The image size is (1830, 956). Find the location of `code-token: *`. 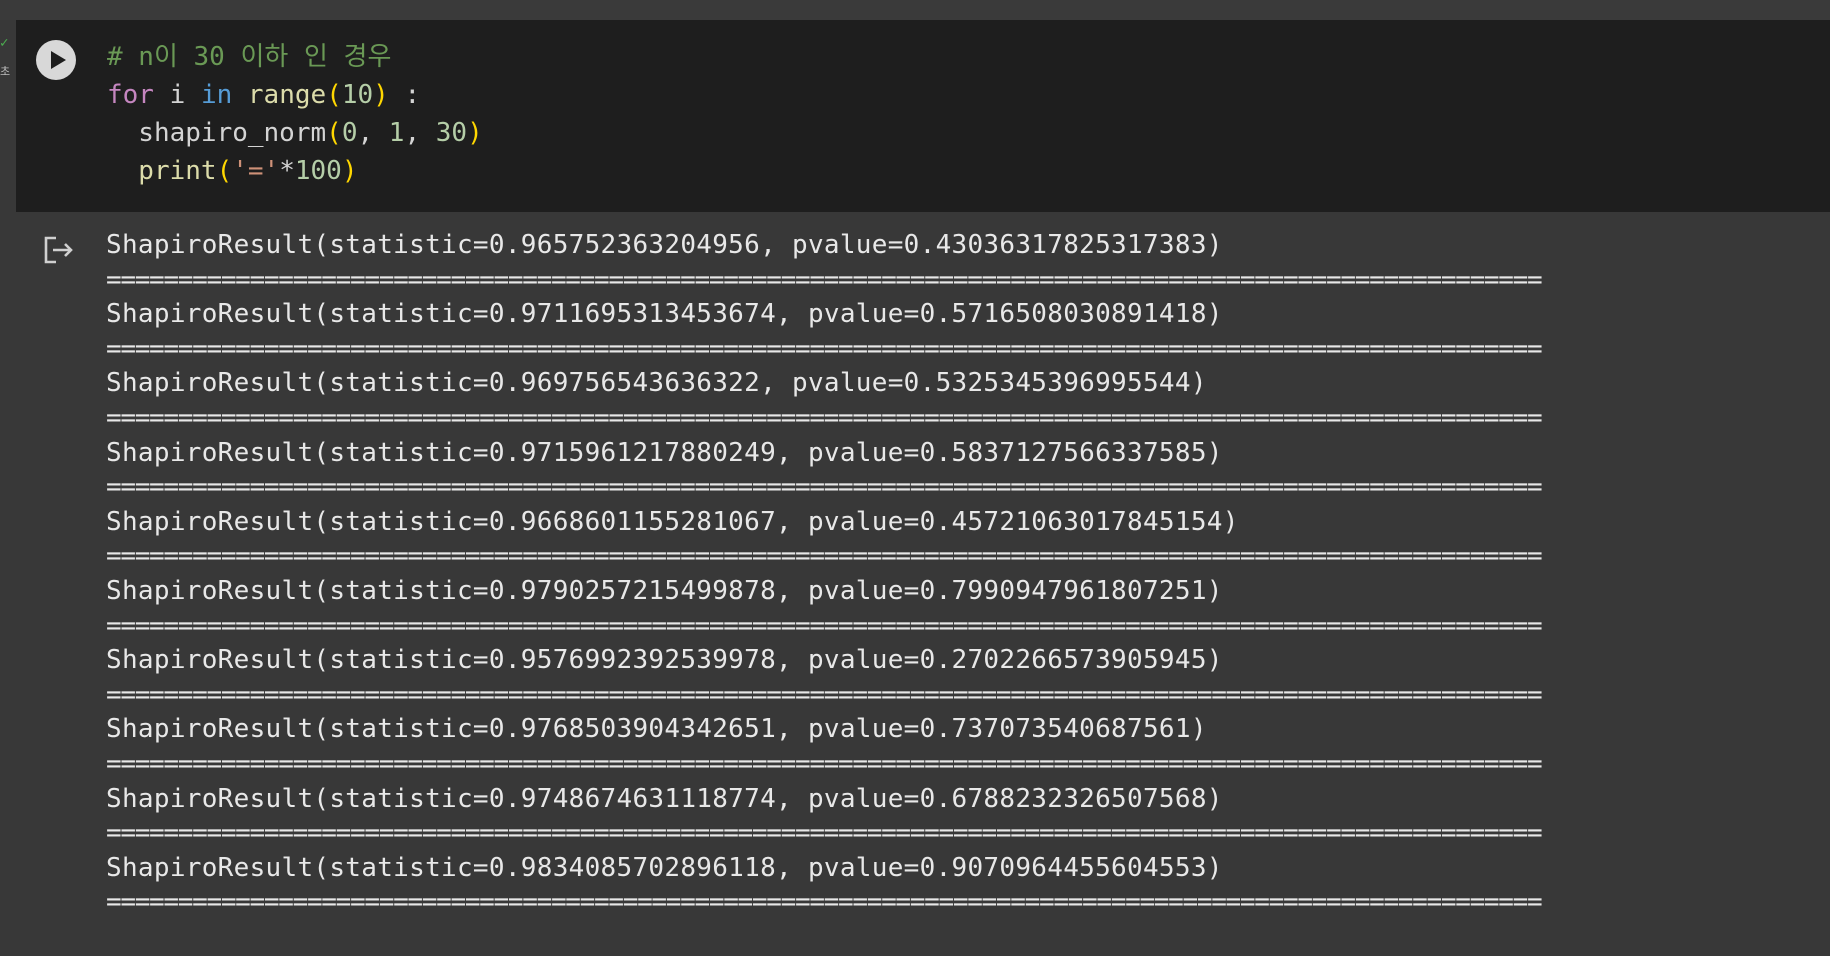

code-token: * is located at coordinates (287, 171).